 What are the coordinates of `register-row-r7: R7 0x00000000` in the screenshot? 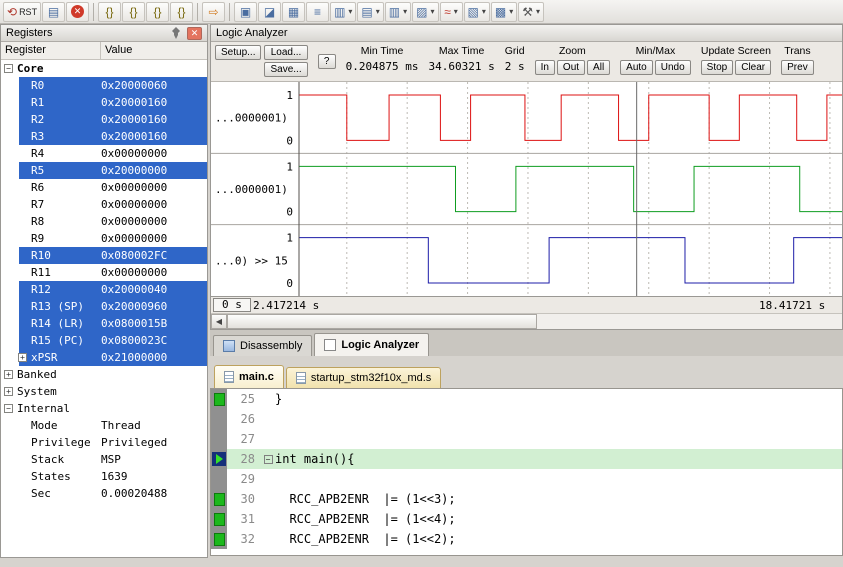 It's located at (104, 204).